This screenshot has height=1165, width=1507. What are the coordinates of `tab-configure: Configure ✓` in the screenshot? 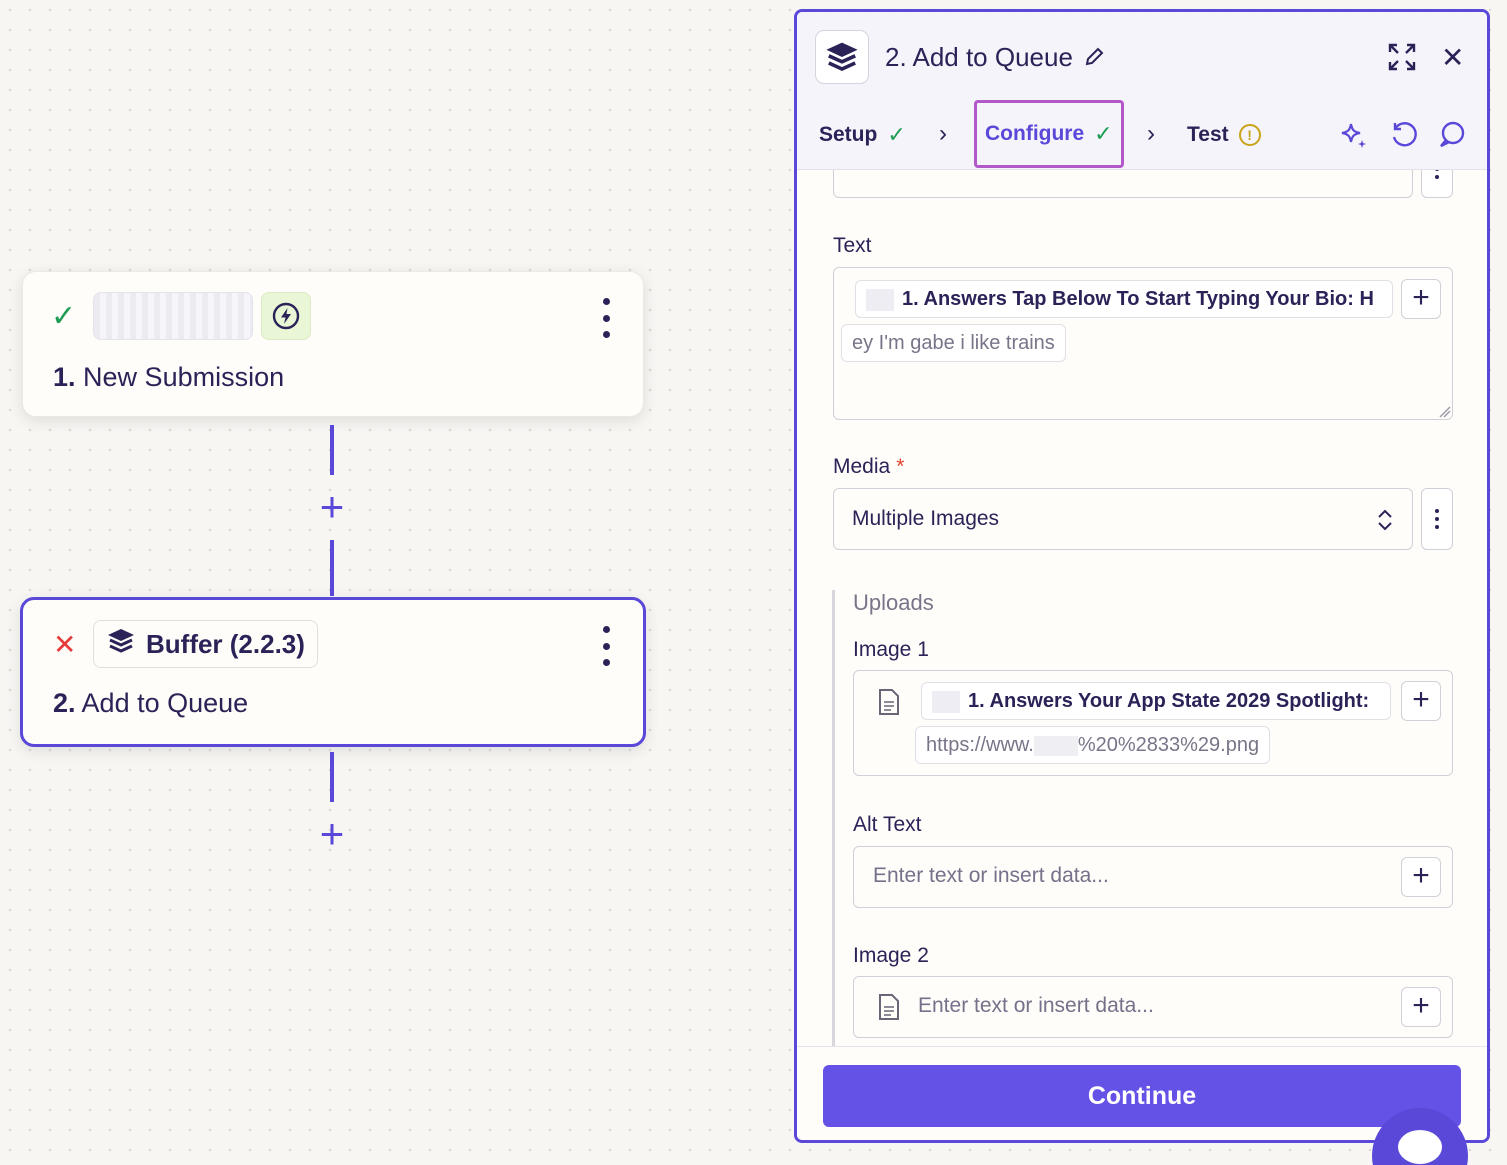 It's located at (1049, 134).